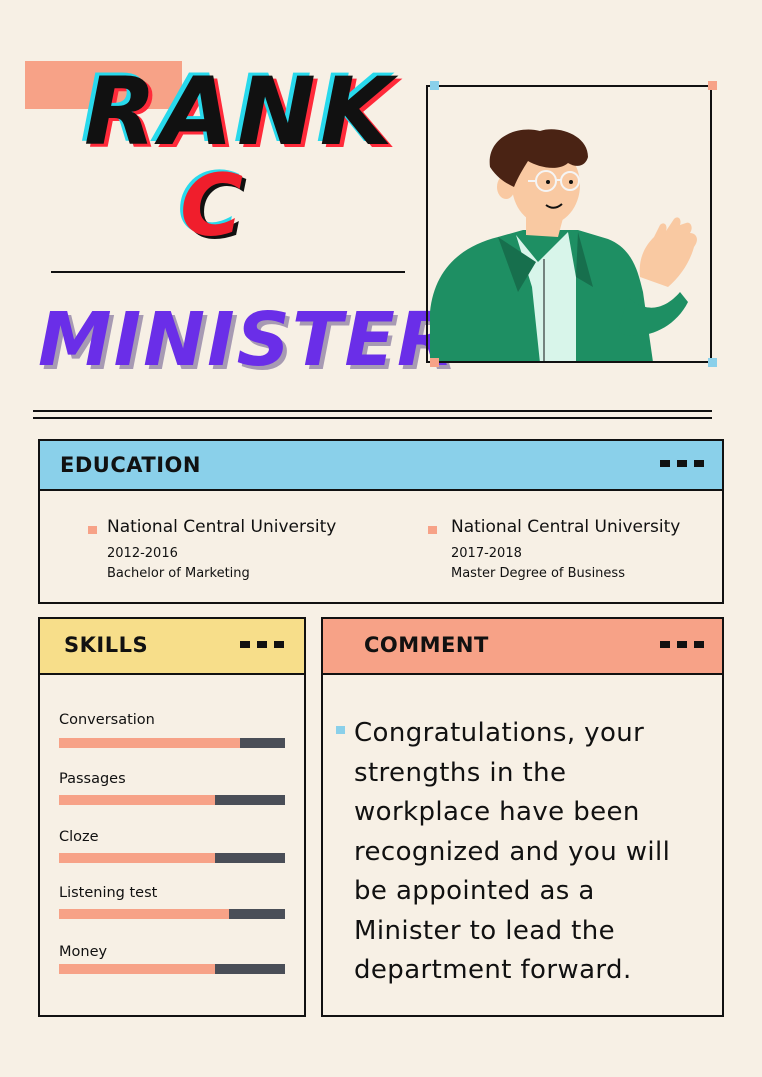 The width and height of the screenshot is (762, 1077). Describe the element at coordinates (381, 466) in the screenshot. I see `education-header: EDUCATION` at that location.